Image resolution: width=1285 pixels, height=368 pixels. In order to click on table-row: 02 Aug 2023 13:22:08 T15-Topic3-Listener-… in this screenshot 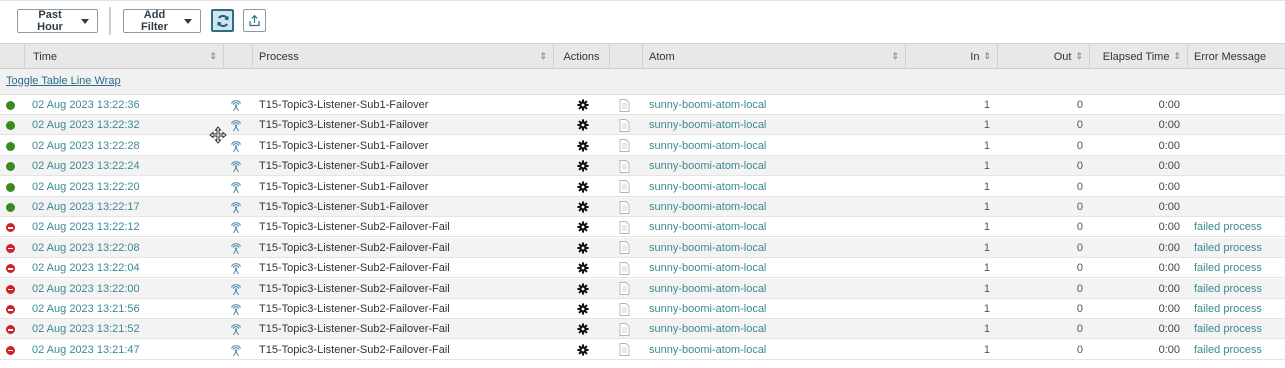, I will do `click(642, 247)`.